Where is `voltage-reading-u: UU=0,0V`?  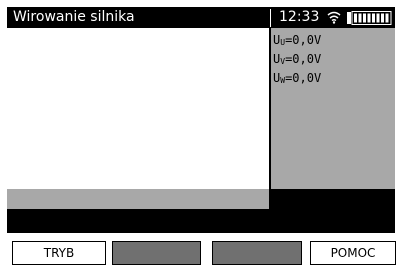 voltage-reading-u: UU=0,0V is located at coordinates (297, 41).